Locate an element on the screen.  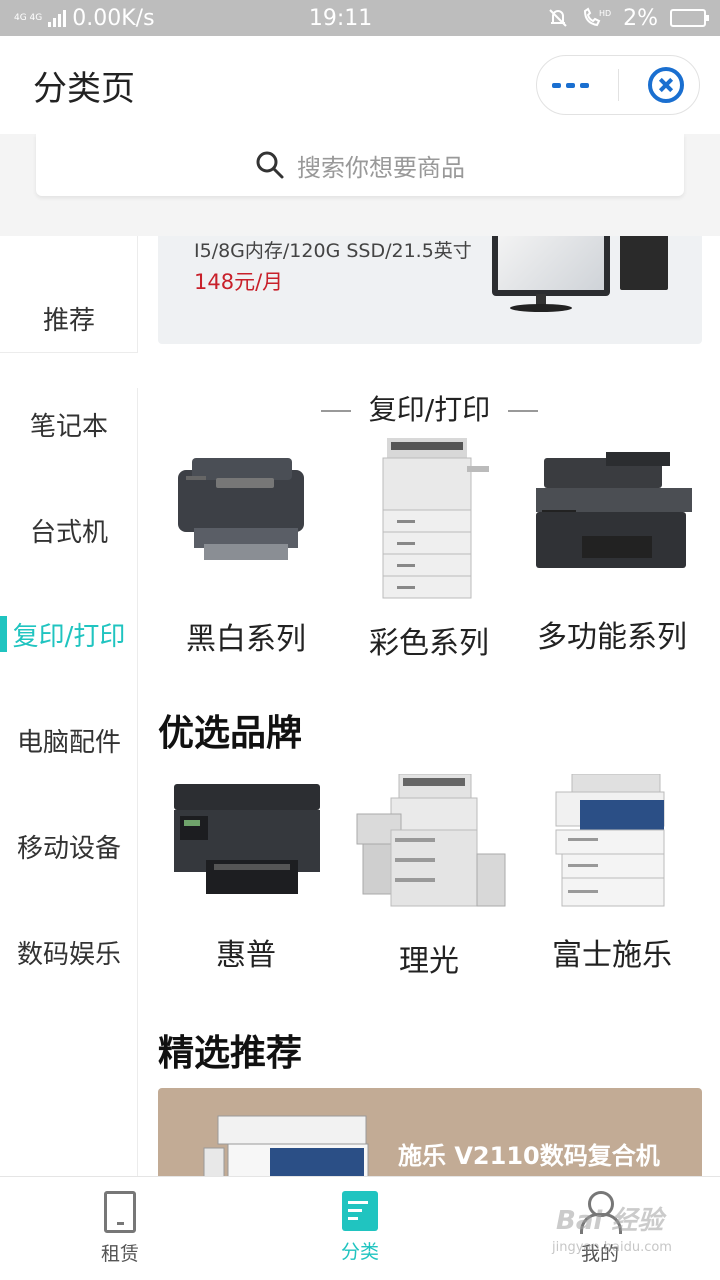
sidebar-item-label: 复印/打印 is located at coordinates (69, 636).